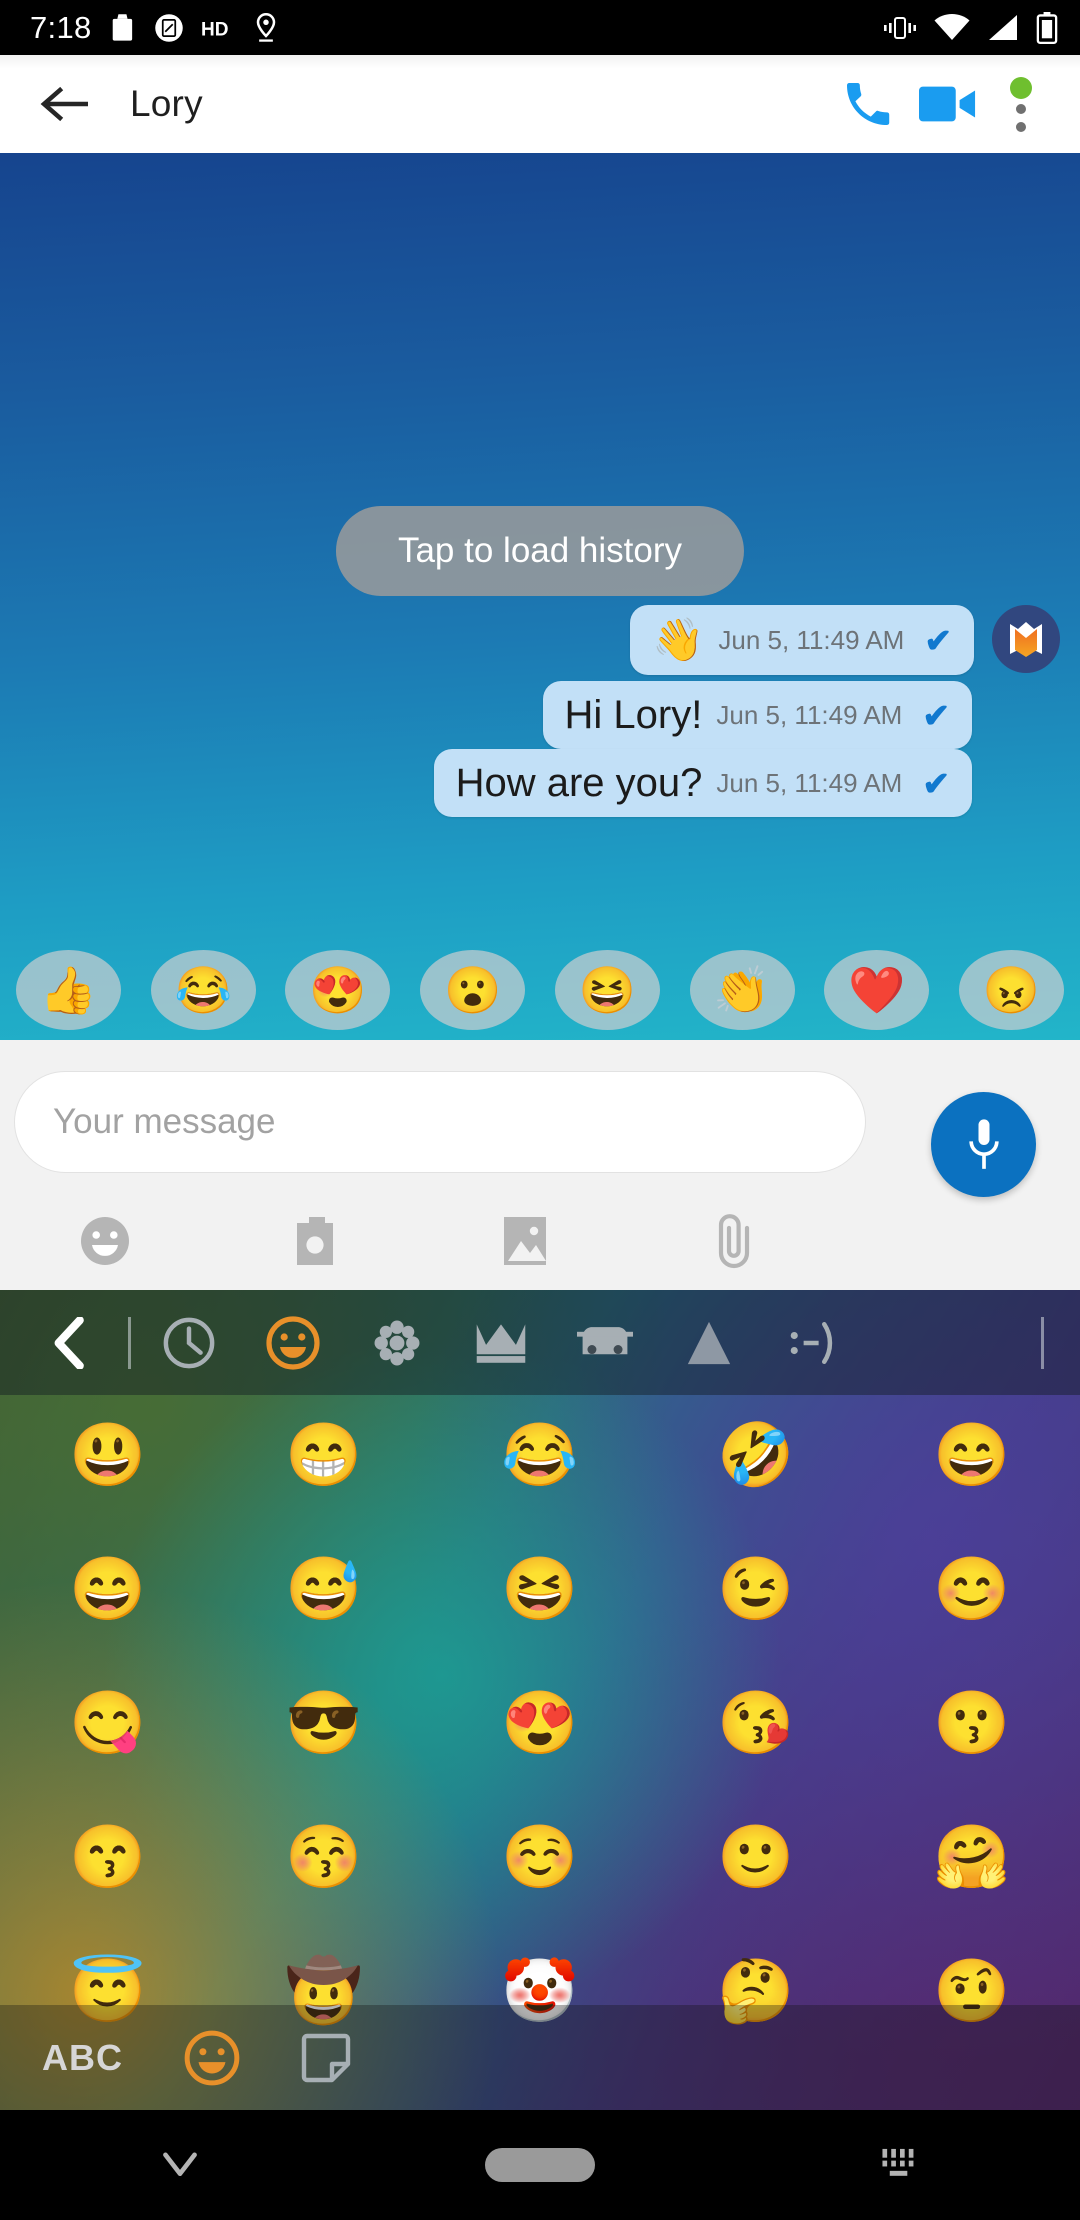 This screenshot has height=2220, width=1080. I want to click on emoji-category-tabs, so click(540, 1342).